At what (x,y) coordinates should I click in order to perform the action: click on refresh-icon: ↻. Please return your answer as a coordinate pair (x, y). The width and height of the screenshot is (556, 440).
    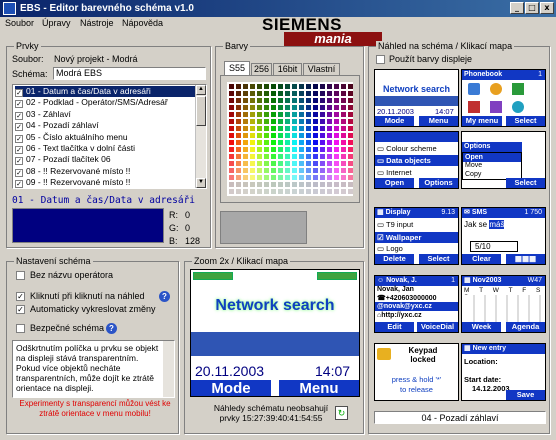
    Looking at the image, I should click on (341, 413).